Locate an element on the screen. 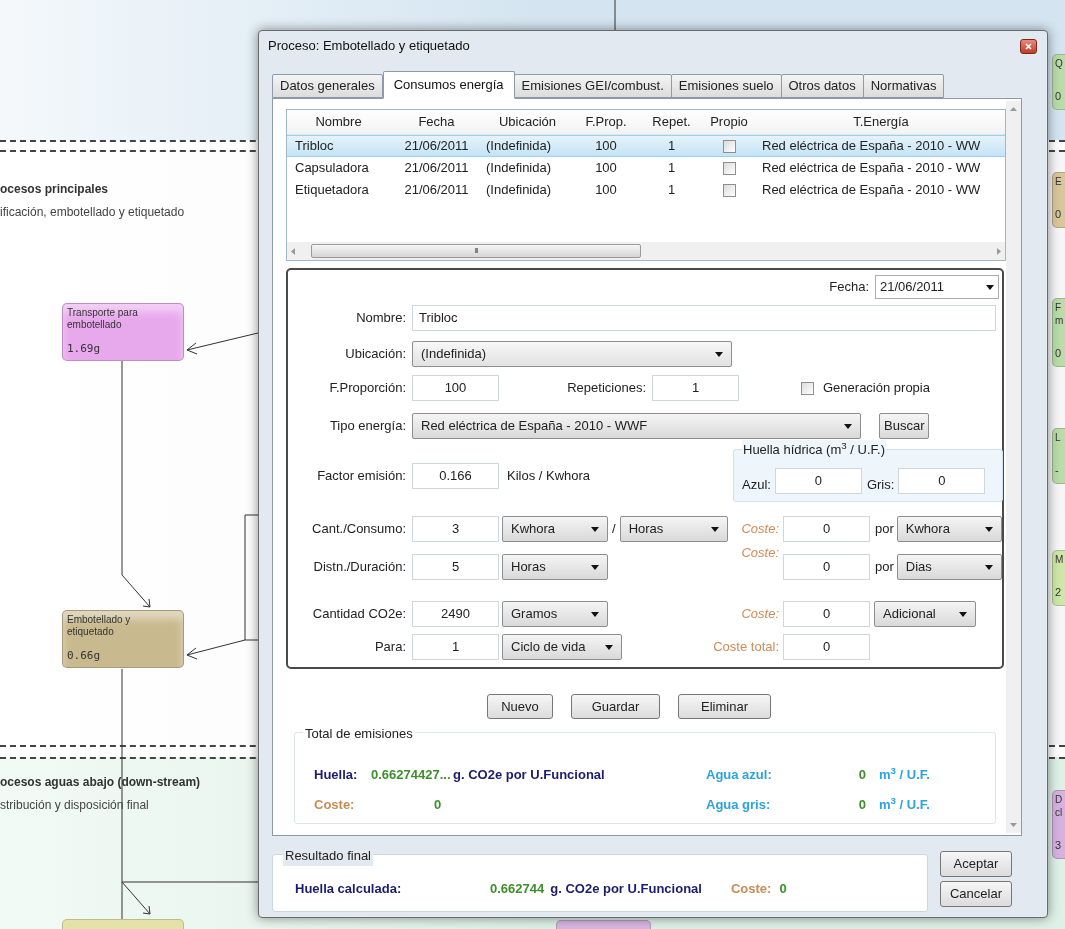 This screenshot has height=929, width=1065. unit-label: m$^{3}$ / U.F. is located at coordinates (904, 774).